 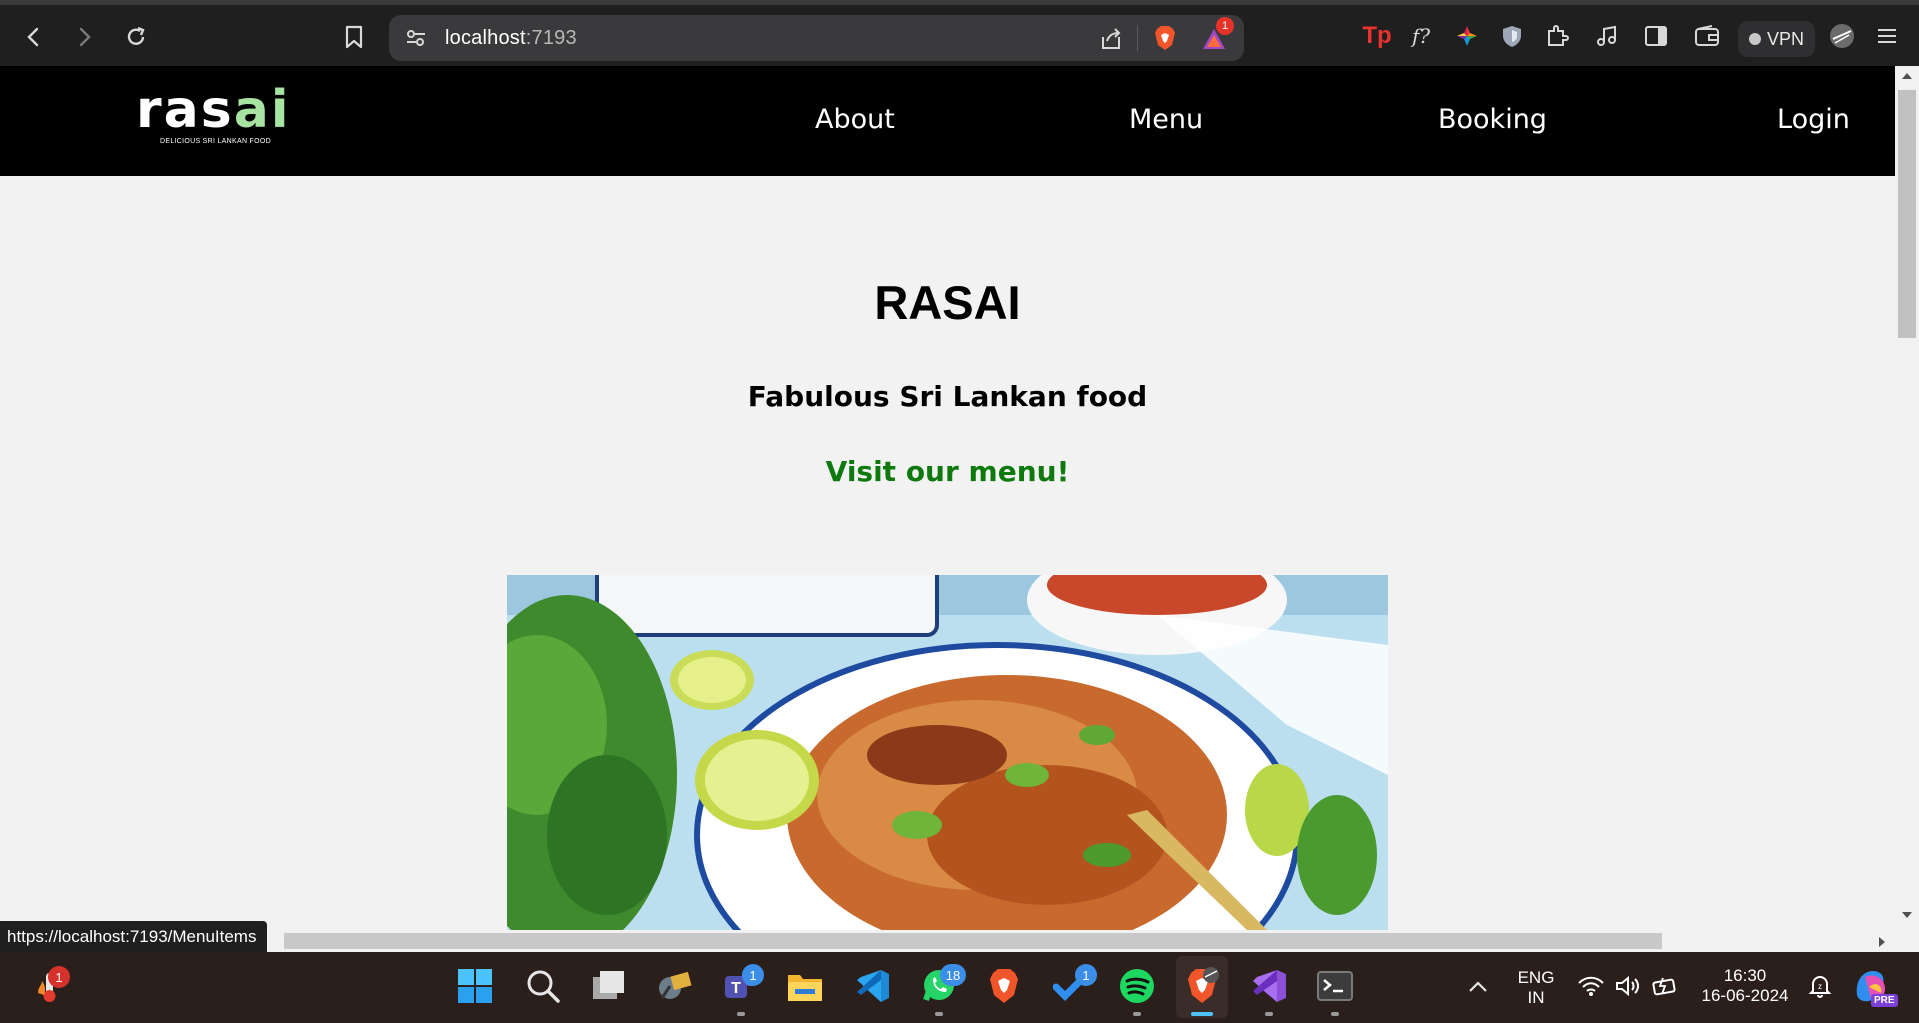 What do you see at coordinates (1137, 1014) in the screenshot?
I see `spotify-running-indicator` at bounding box center [1137, 1014].